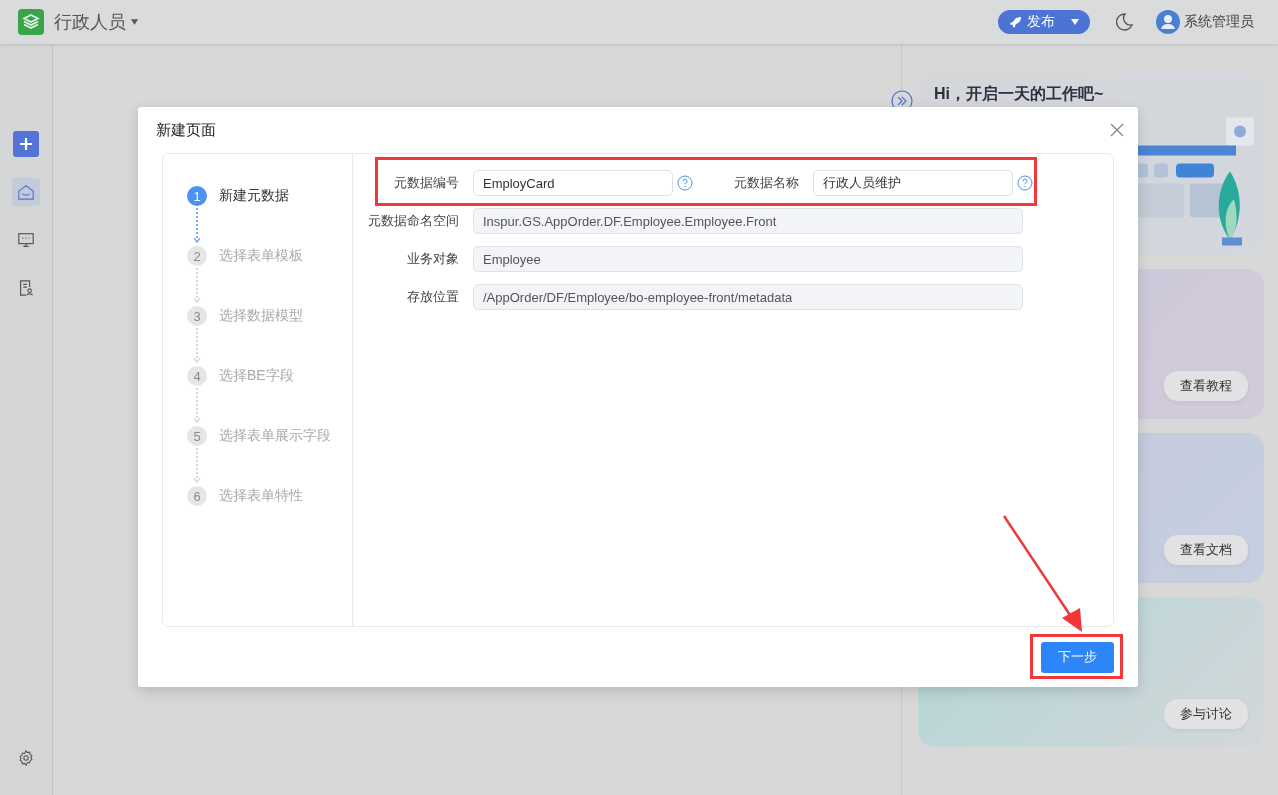 Image resolution: width=1278 pixels, height=795 pixels. I want to click on step-label: 新建元数据, so click(254, 196).